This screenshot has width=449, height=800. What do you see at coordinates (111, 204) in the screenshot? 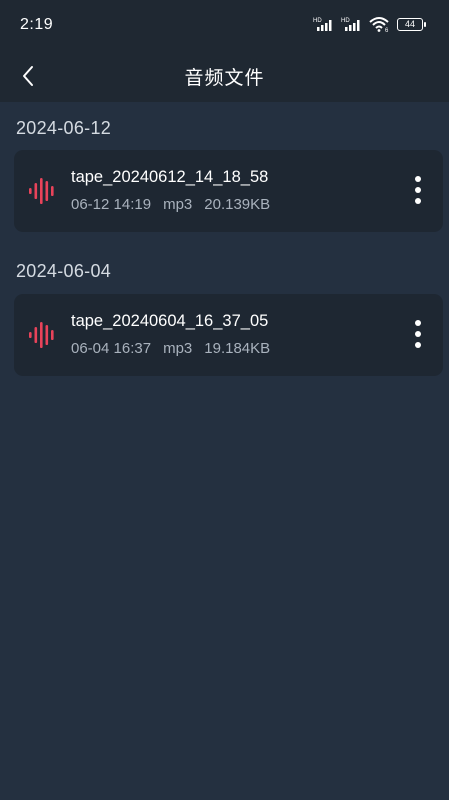
I see `file-time: 06-12 14:19` at bounding box center [111, 204].